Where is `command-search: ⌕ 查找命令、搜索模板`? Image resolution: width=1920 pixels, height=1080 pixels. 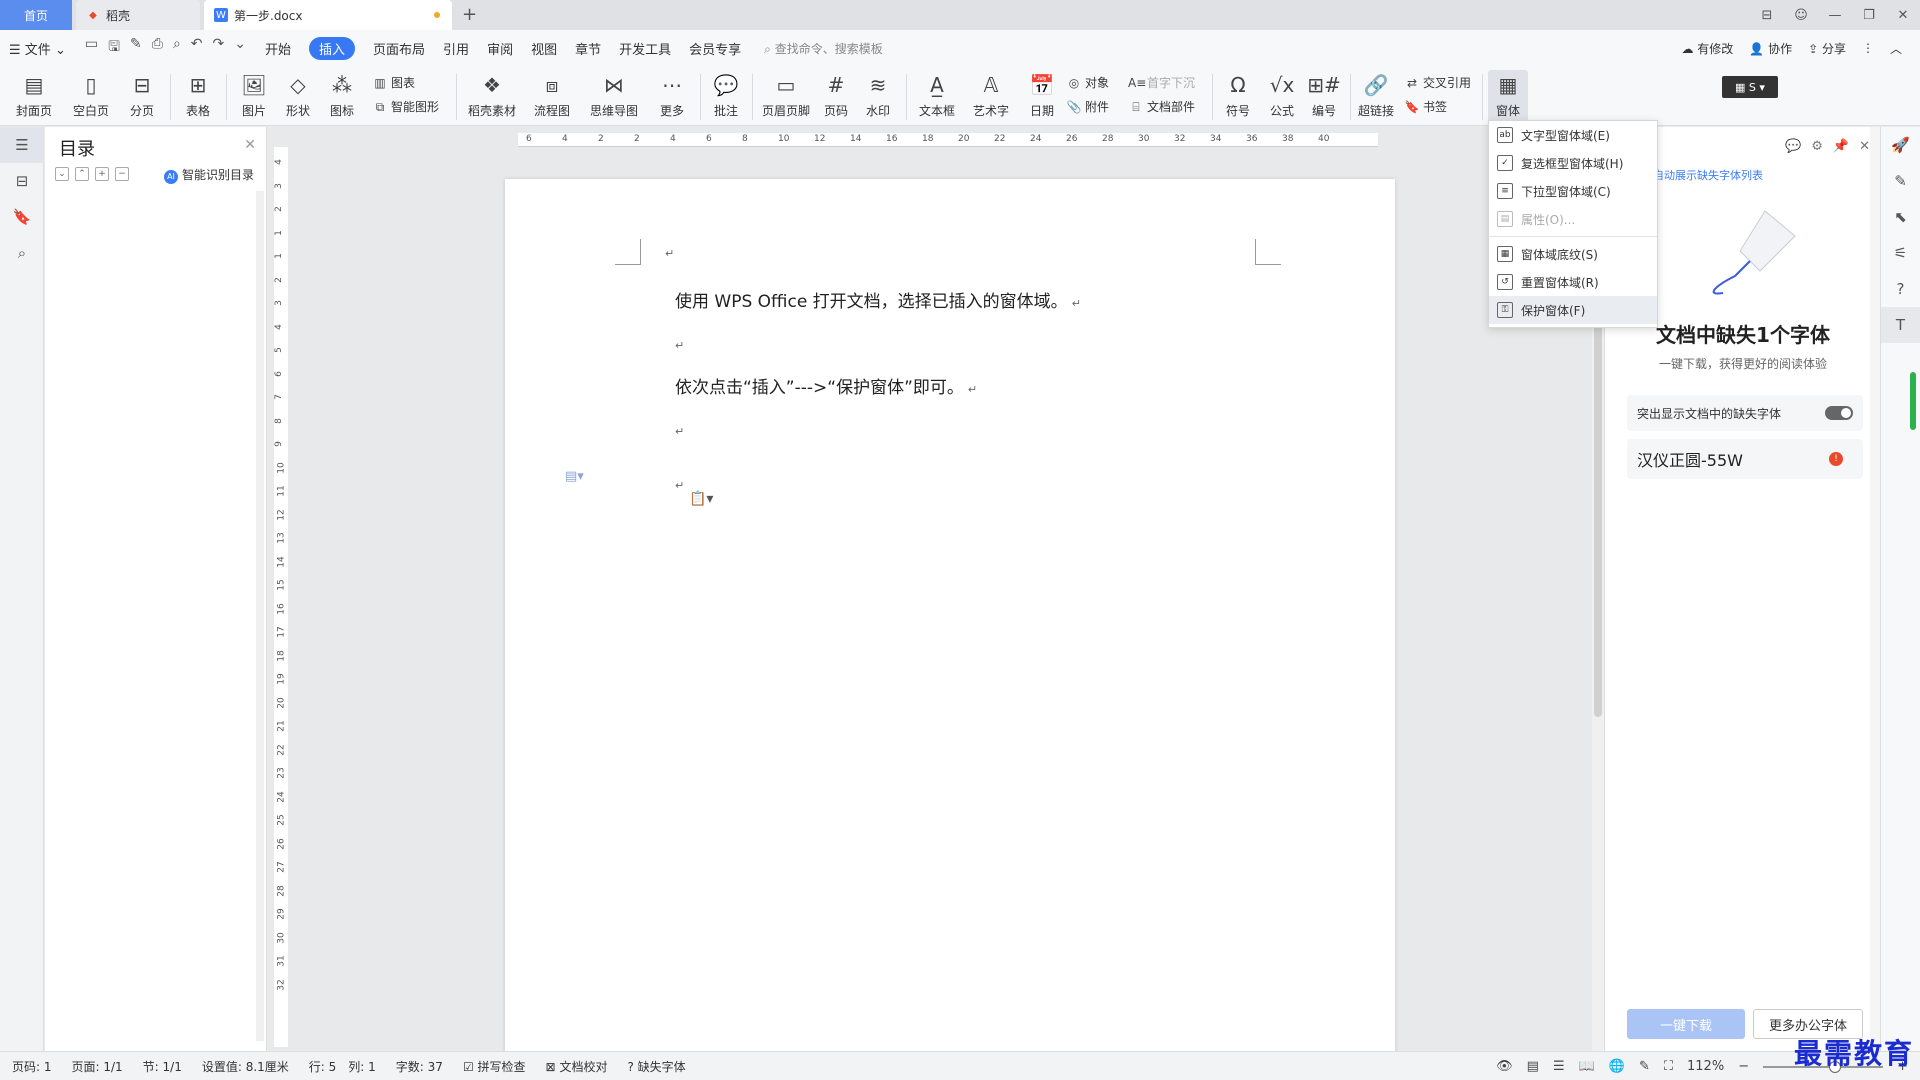 command-search: ⌕ 查找命令、搜索模板 is located at coordinates (823, 48).